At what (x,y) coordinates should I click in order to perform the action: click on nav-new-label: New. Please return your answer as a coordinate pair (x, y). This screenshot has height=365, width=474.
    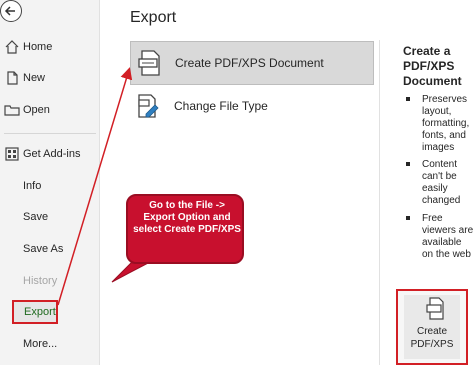
    Looking at the image, I should click on (34, 78).